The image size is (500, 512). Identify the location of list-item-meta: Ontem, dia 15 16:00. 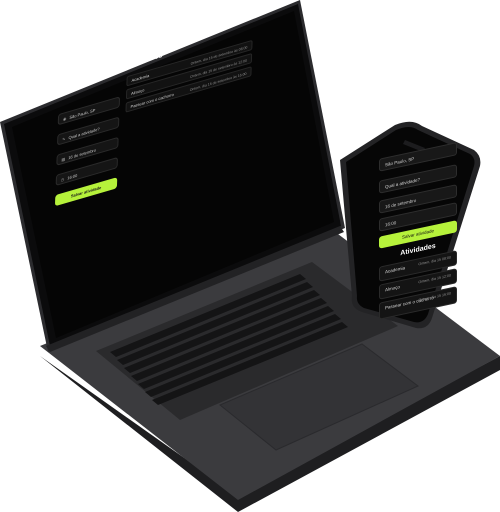
(434, 297).